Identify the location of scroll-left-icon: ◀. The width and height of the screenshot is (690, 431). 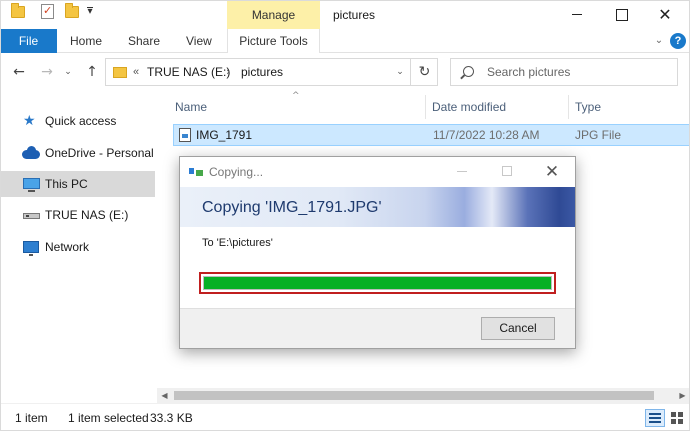
(164, 395).